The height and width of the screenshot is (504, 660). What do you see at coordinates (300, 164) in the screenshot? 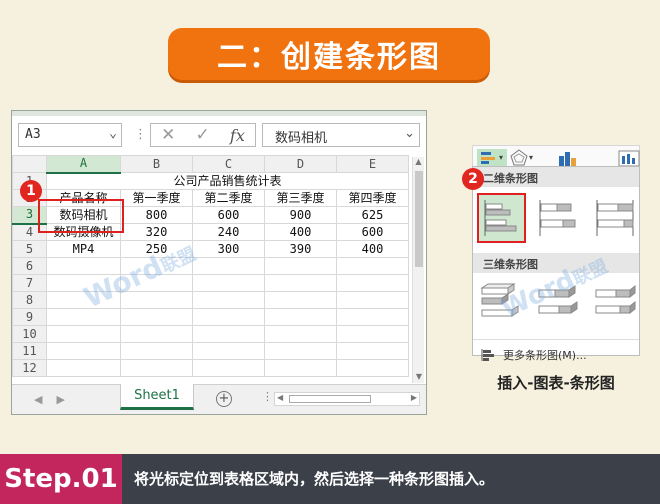
I see `column-header: D` at bounding box center [300, 164].